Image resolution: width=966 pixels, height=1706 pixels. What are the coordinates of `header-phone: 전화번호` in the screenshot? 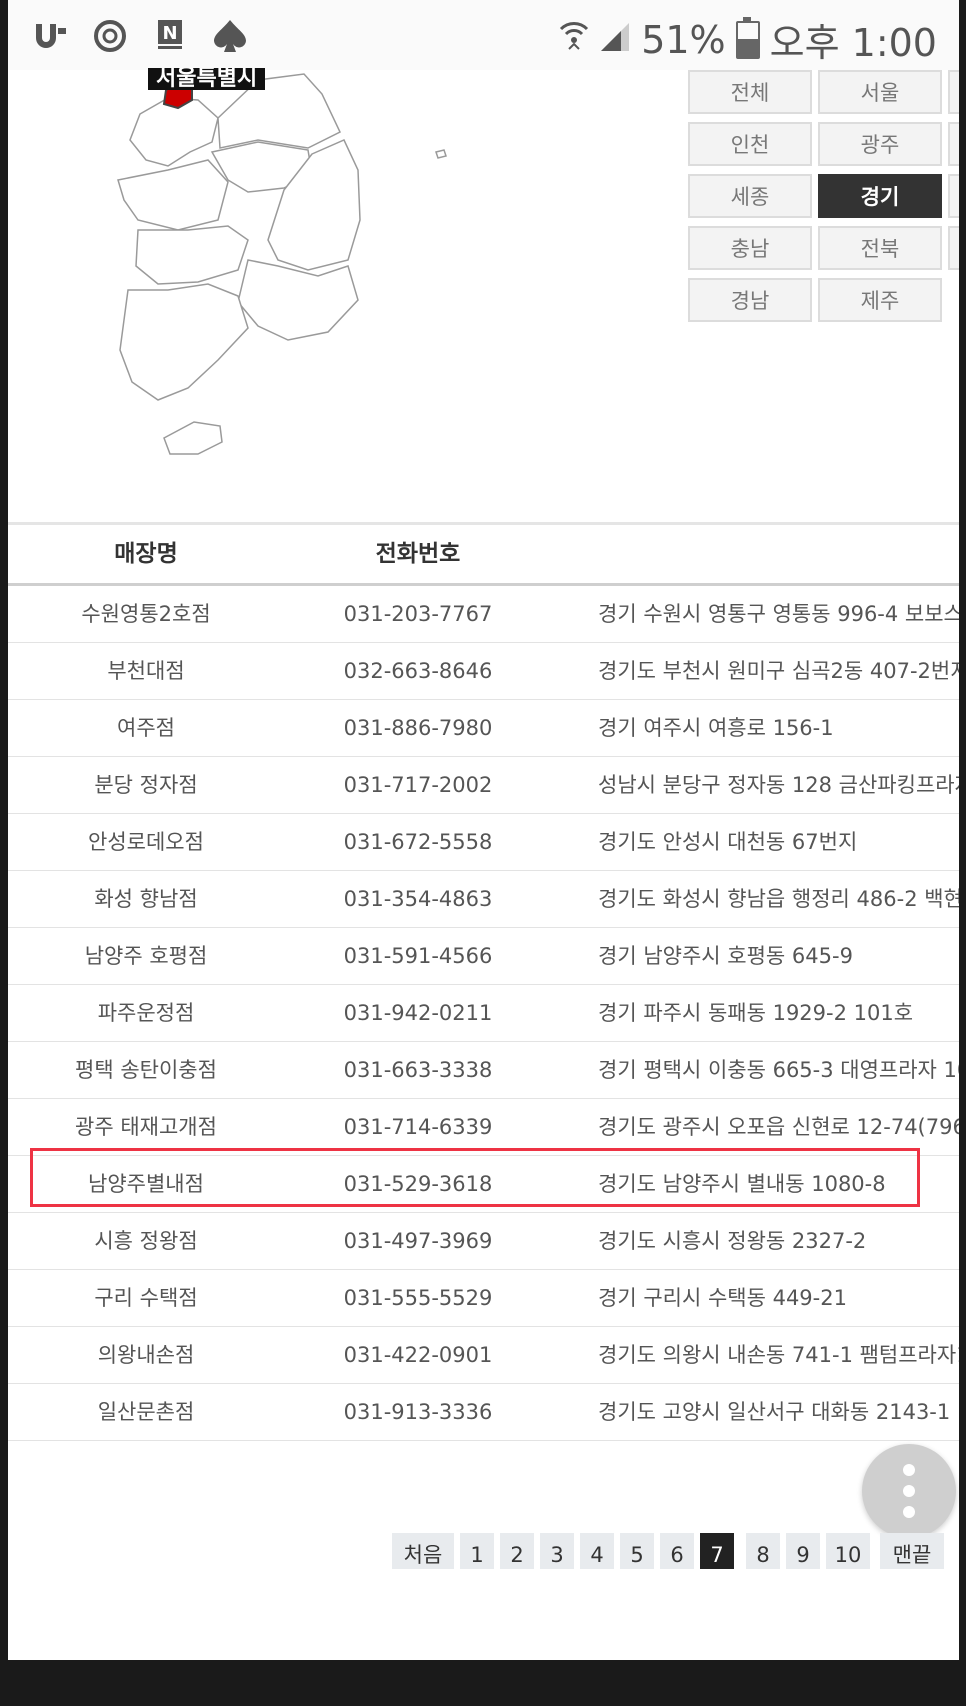 It's located at (418, 554).